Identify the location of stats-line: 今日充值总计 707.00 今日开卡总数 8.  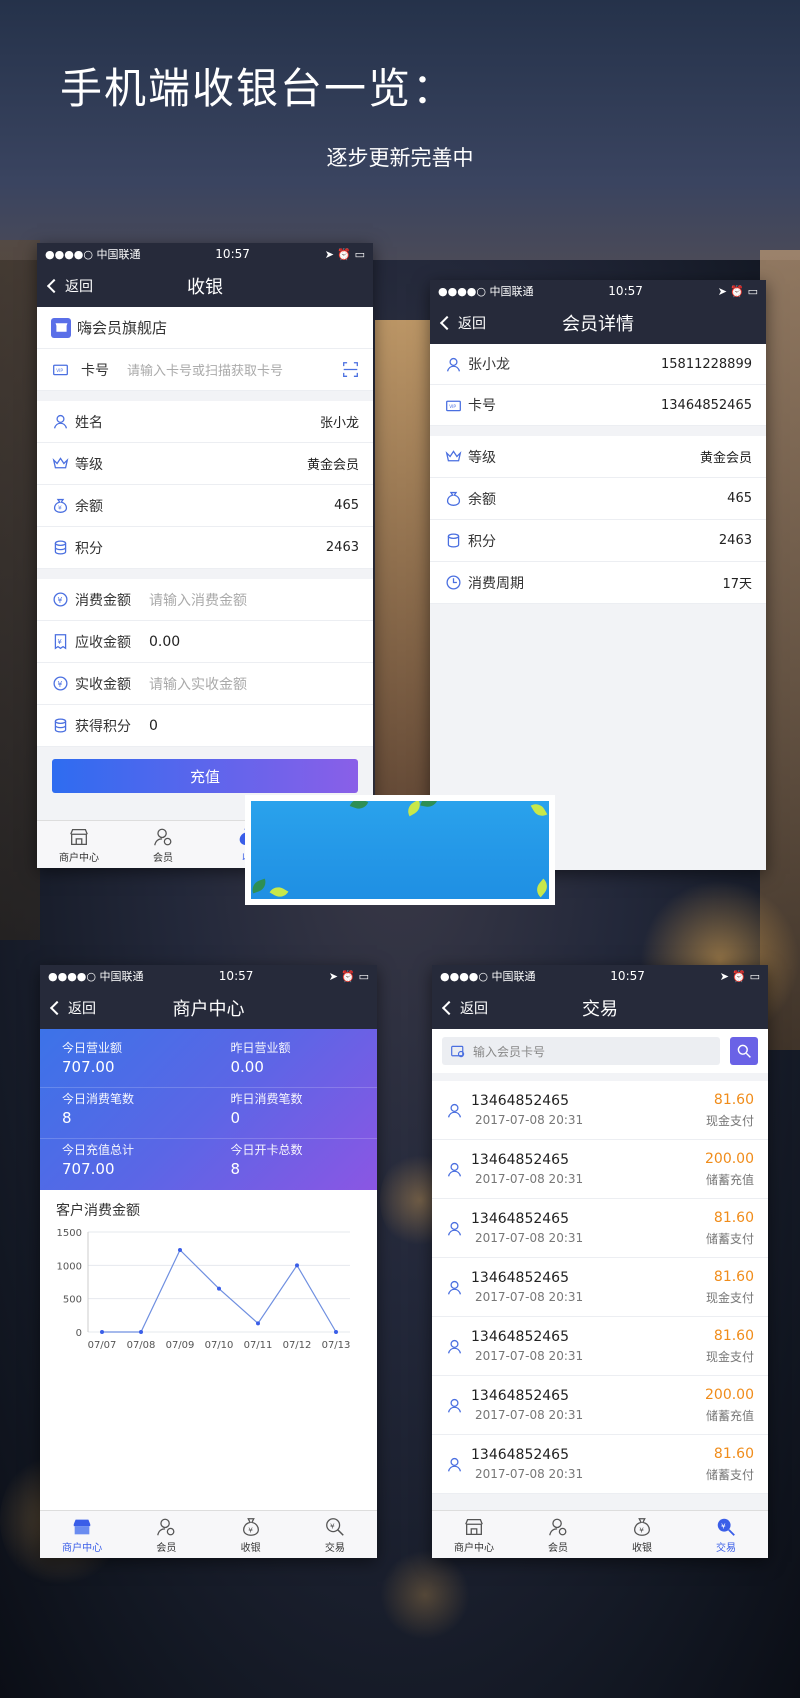
(208, 1164).